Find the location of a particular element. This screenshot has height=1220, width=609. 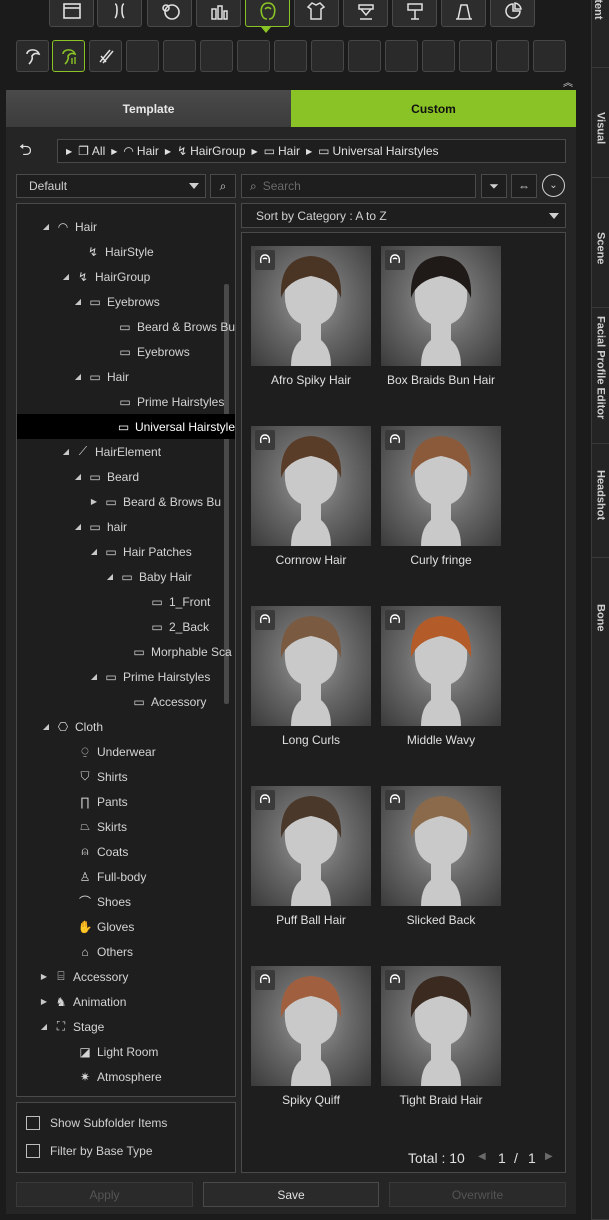

tree-item: ▭ Accessory is located at coordinates (126, 701).